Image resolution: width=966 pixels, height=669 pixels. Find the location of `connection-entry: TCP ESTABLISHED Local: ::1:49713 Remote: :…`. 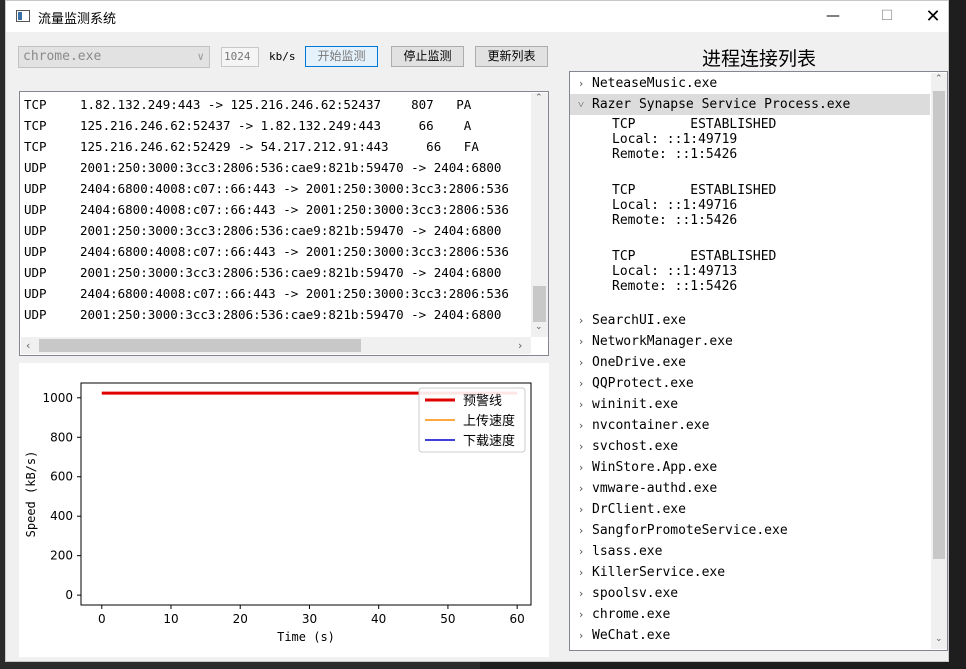

connection-entry: TCP ESTABLISHED Local: ::1:49713 Remote: :… is located at coordinates (694, 271).